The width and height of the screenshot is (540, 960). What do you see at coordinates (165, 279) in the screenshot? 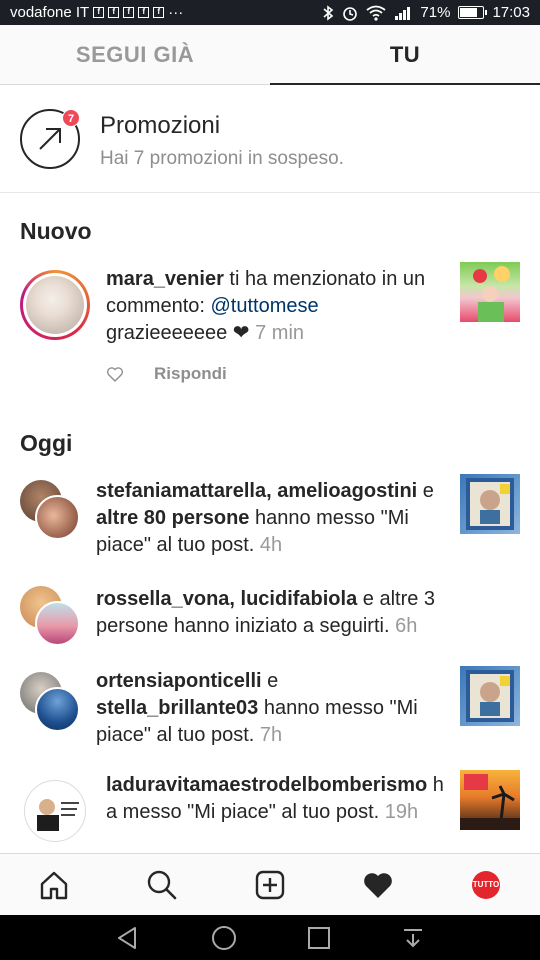
I see `username-link: mara_venier` at bounding box center [165, 279].